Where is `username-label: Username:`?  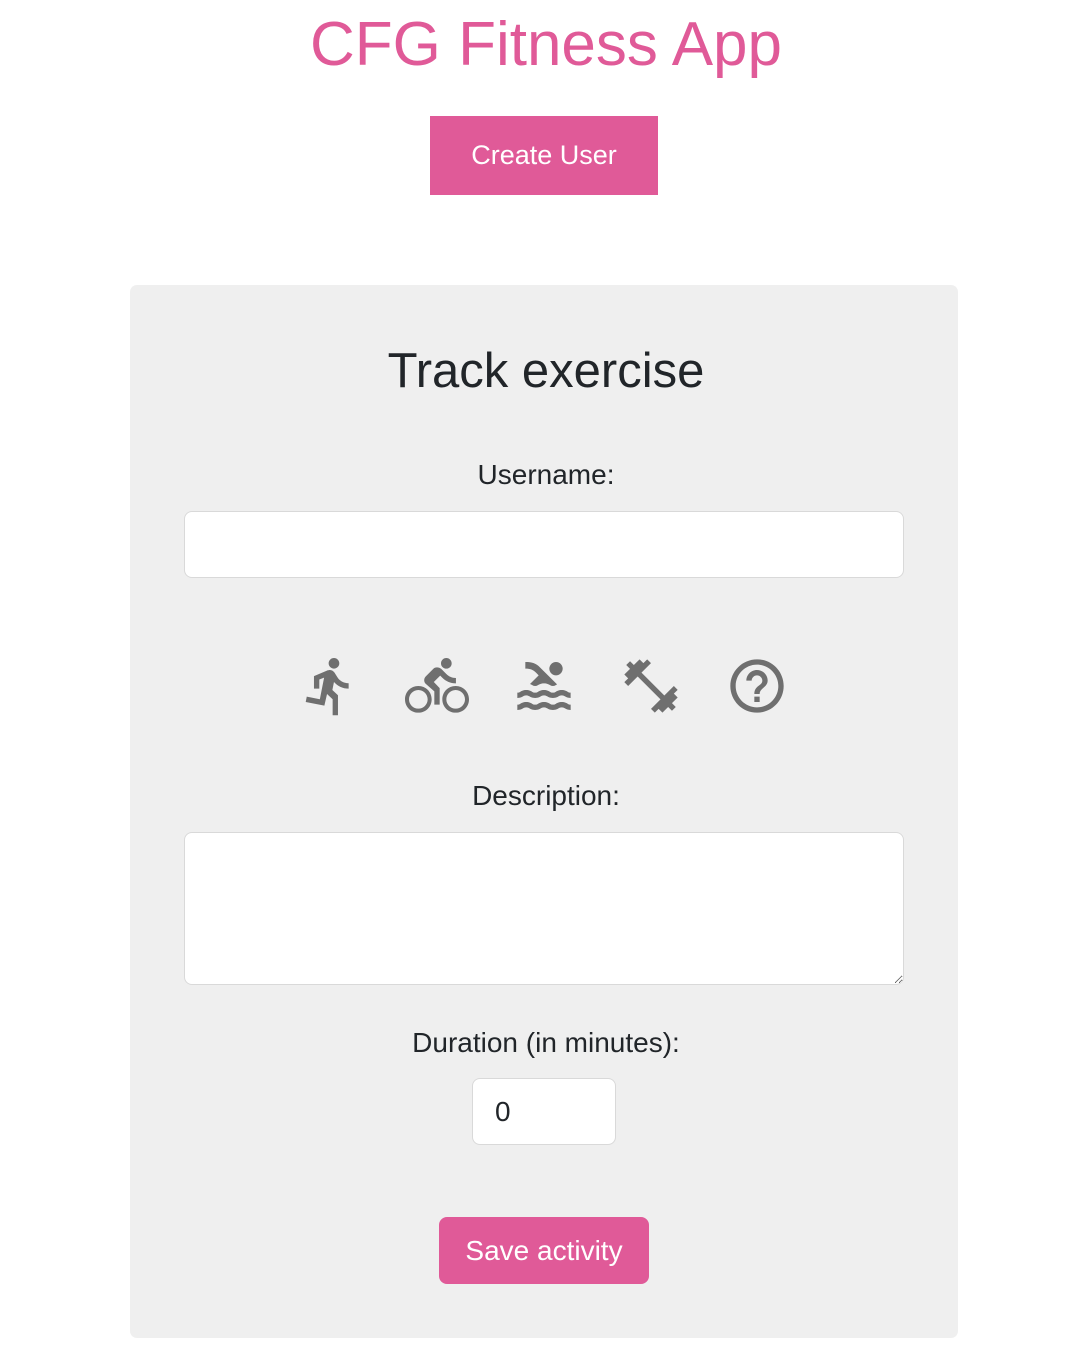 username-label: Username: is located at coordinates (546, 474).